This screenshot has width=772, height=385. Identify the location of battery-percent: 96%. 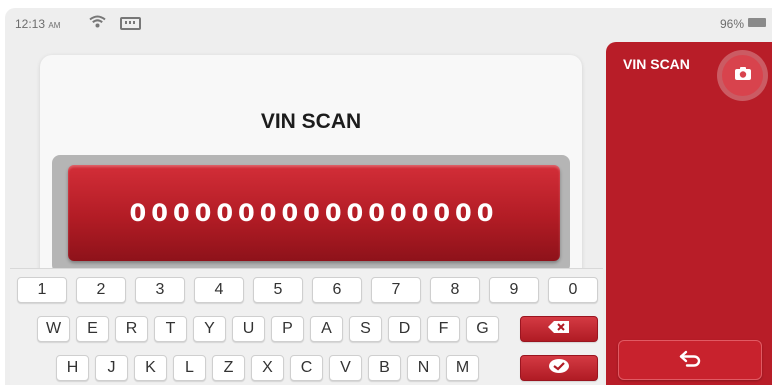
(731, 24).